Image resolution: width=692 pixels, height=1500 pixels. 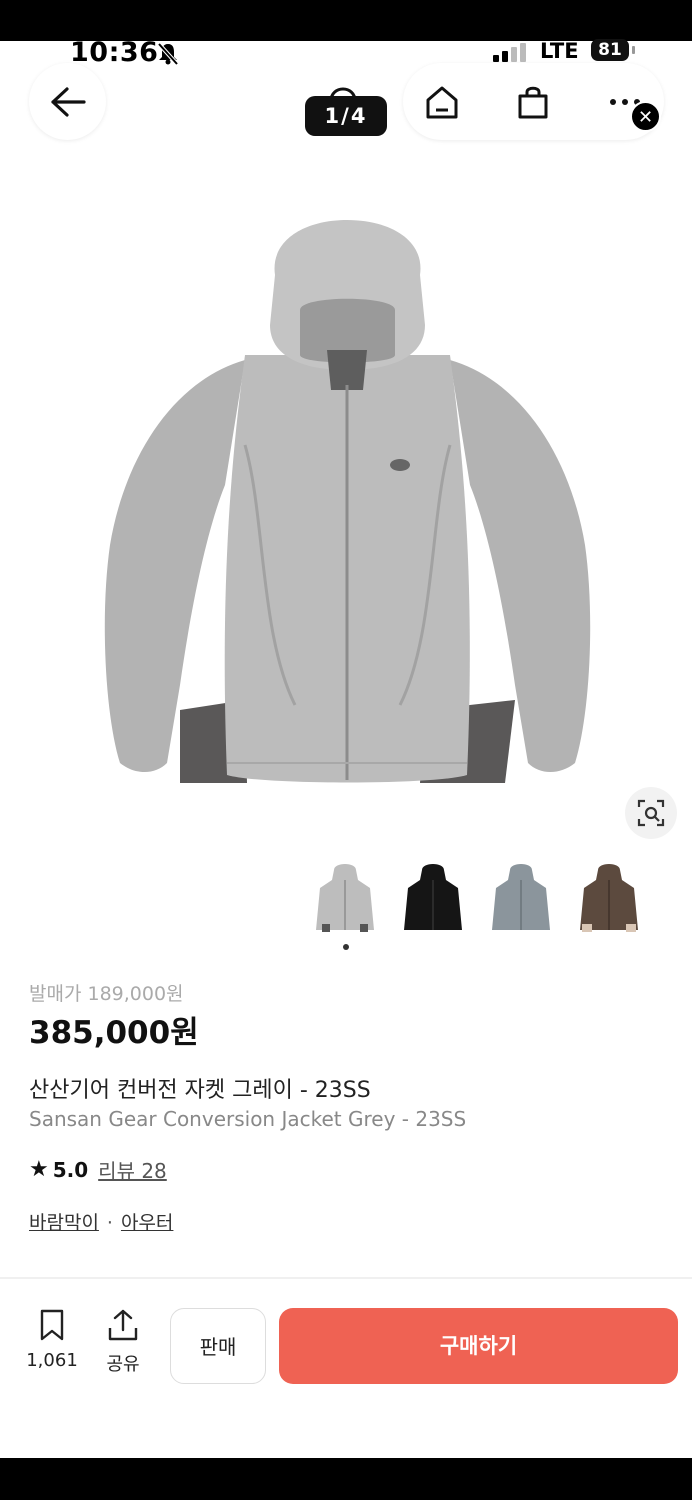 What do you see at coordinates (114, 1033) in the screenshot?
I see `current-price: 385,000원` at bounding box center [114, 1033].